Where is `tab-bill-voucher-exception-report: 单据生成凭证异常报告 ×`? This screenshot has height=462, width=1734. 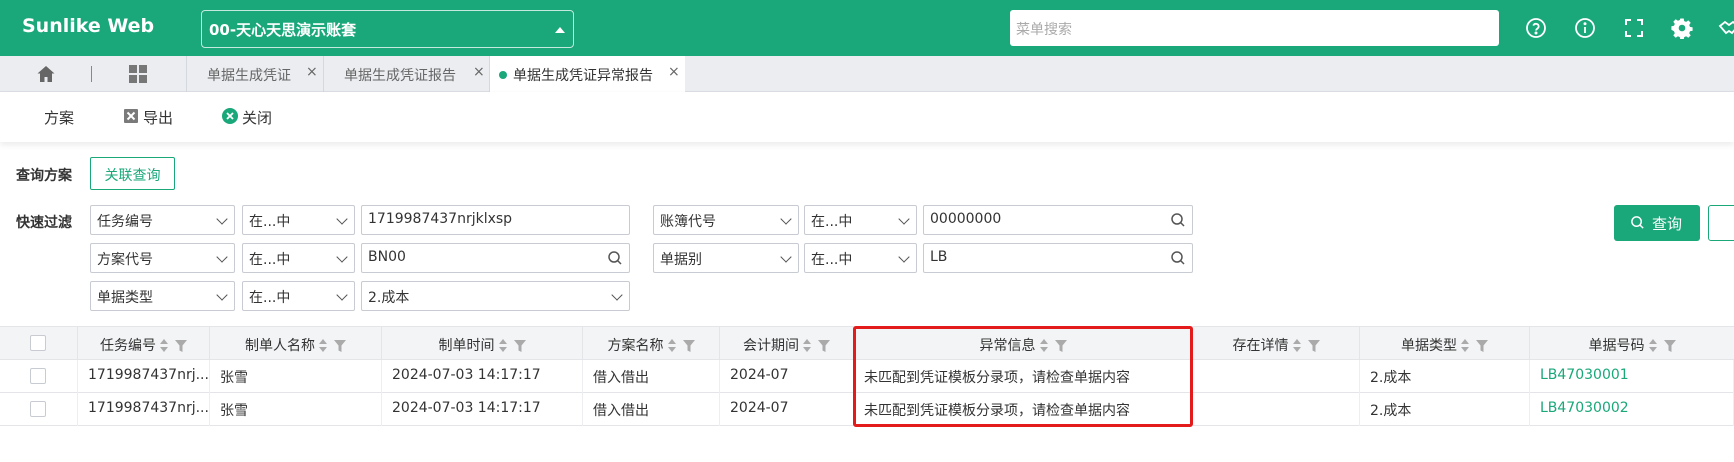 tab-bill-voucher-exception-report: 单据生成凭证异常报告 × is located at coordinates (587, 74).